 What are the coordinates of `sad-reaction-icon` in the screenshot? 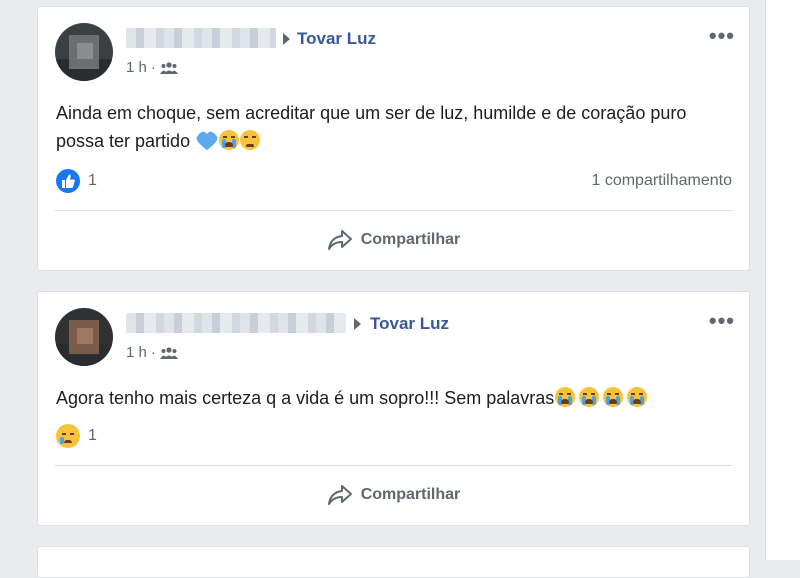 It's located at (68, 436).